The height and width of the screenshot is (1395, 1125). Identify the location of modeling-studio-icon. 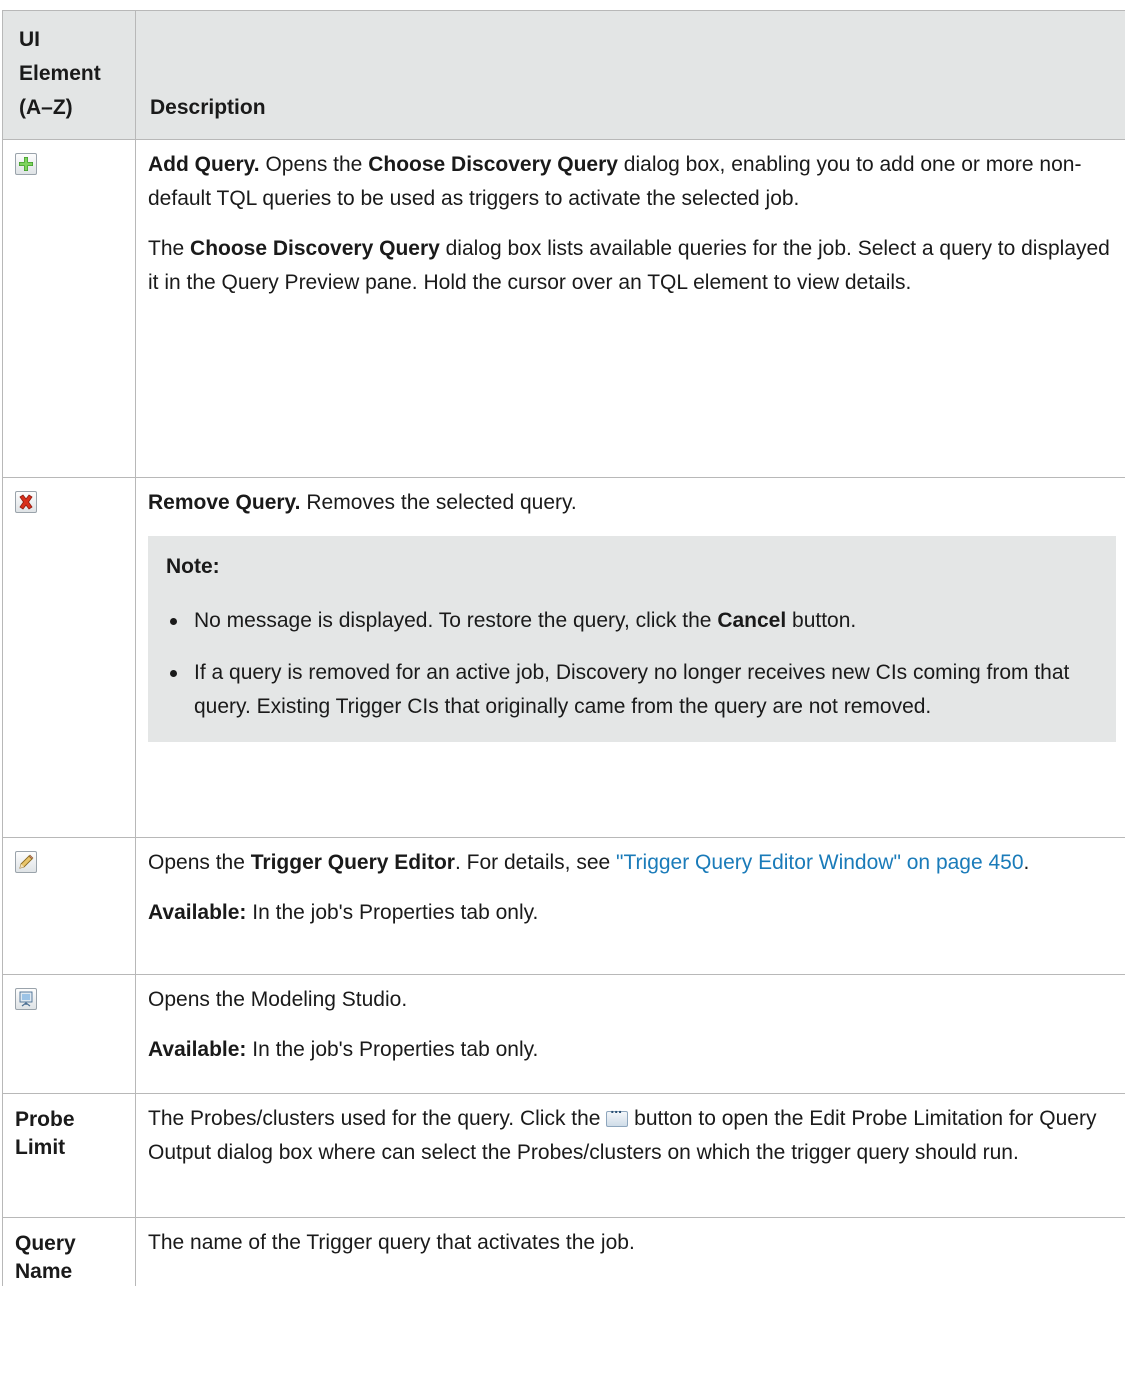
(26, 999).